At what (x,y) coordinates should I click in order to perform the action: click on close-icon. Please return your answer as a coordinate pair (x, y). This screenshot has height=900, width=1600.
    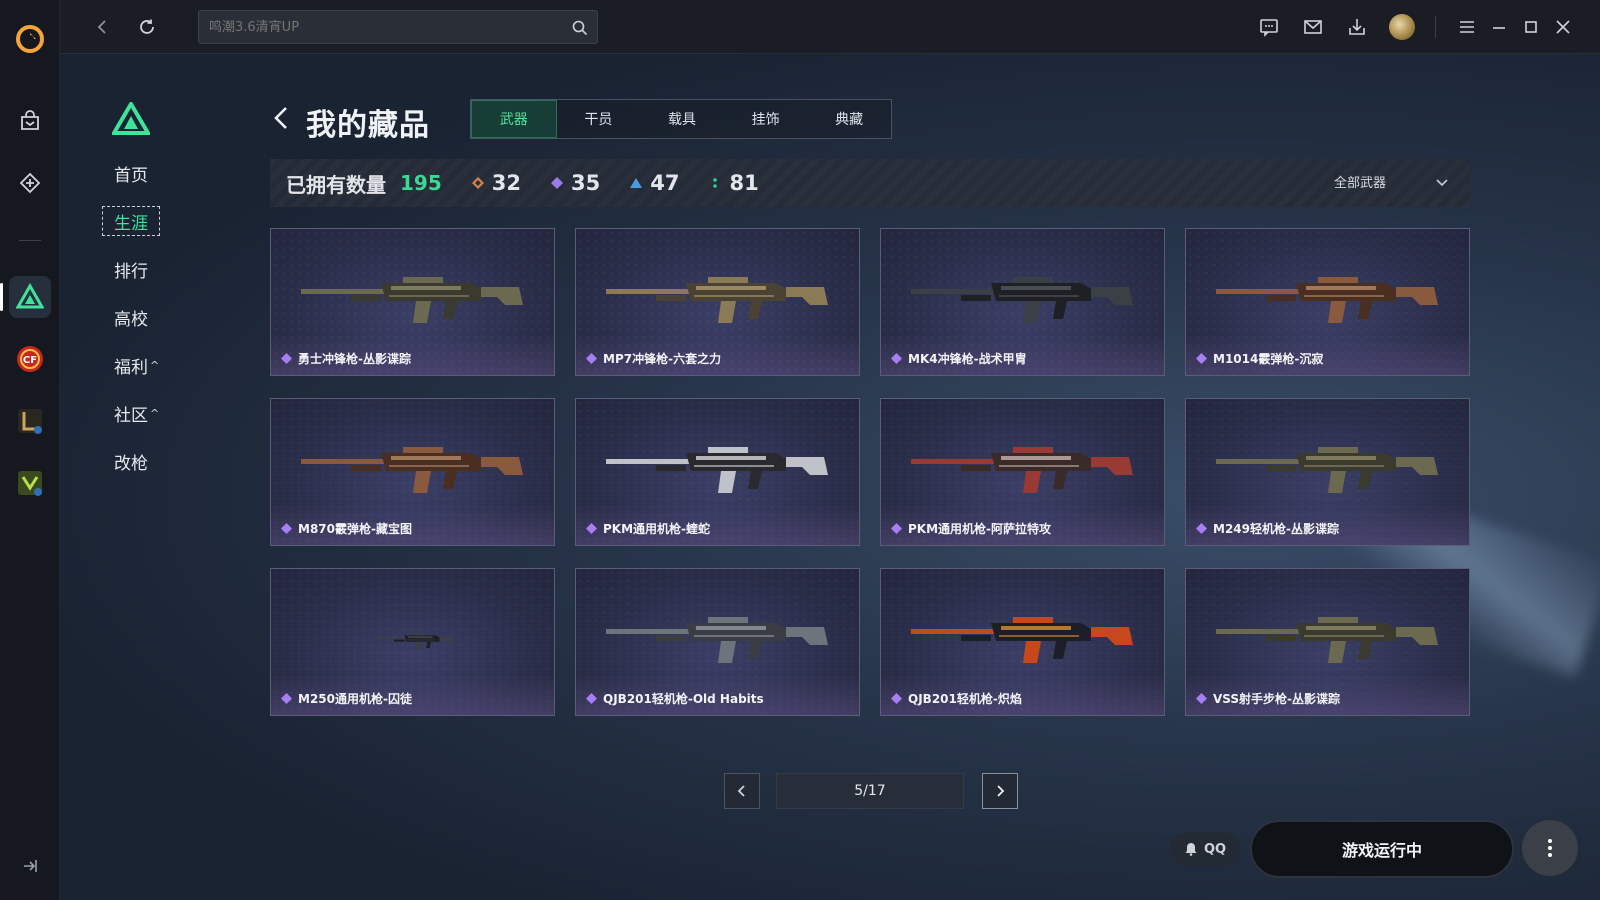
    Looking at the image, I should click on (1563, 27).